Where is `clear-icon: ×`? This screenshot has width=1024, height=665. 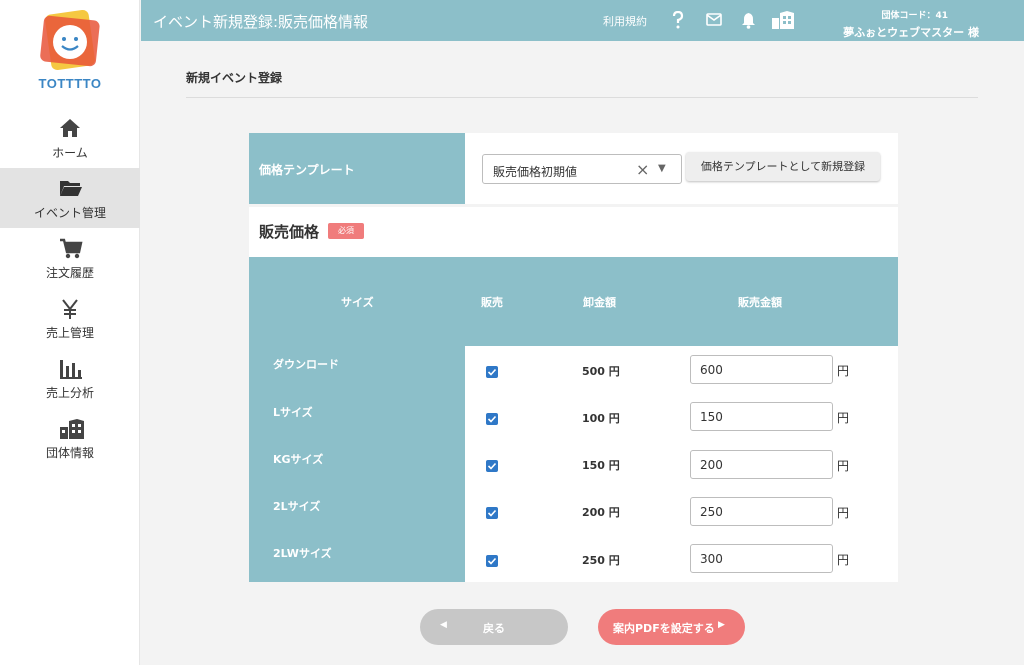
clear-icon: × is located at coordinates (642, 169).